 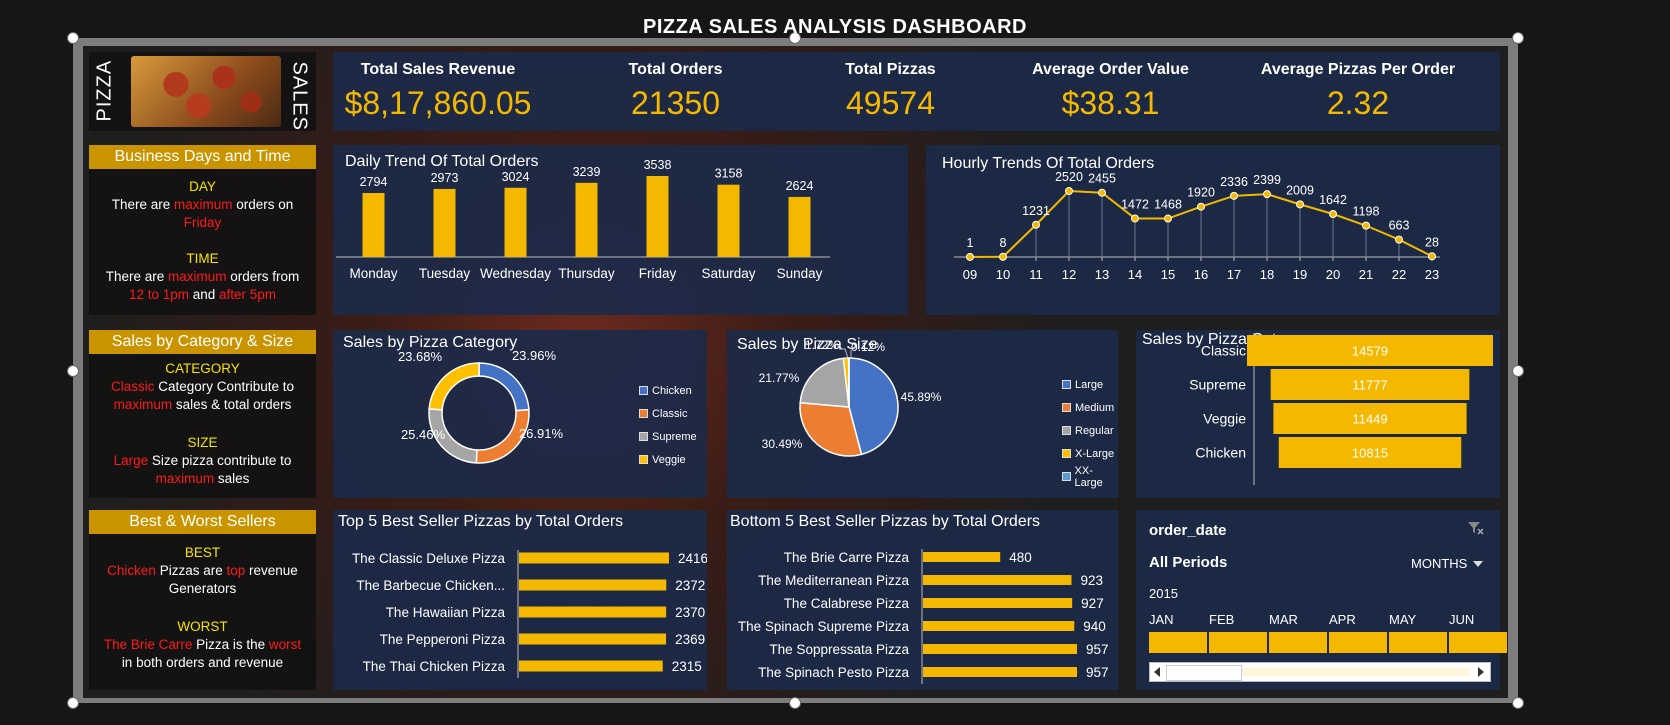 I want to click on data-label: 2009, so click(x=1300, y=190).